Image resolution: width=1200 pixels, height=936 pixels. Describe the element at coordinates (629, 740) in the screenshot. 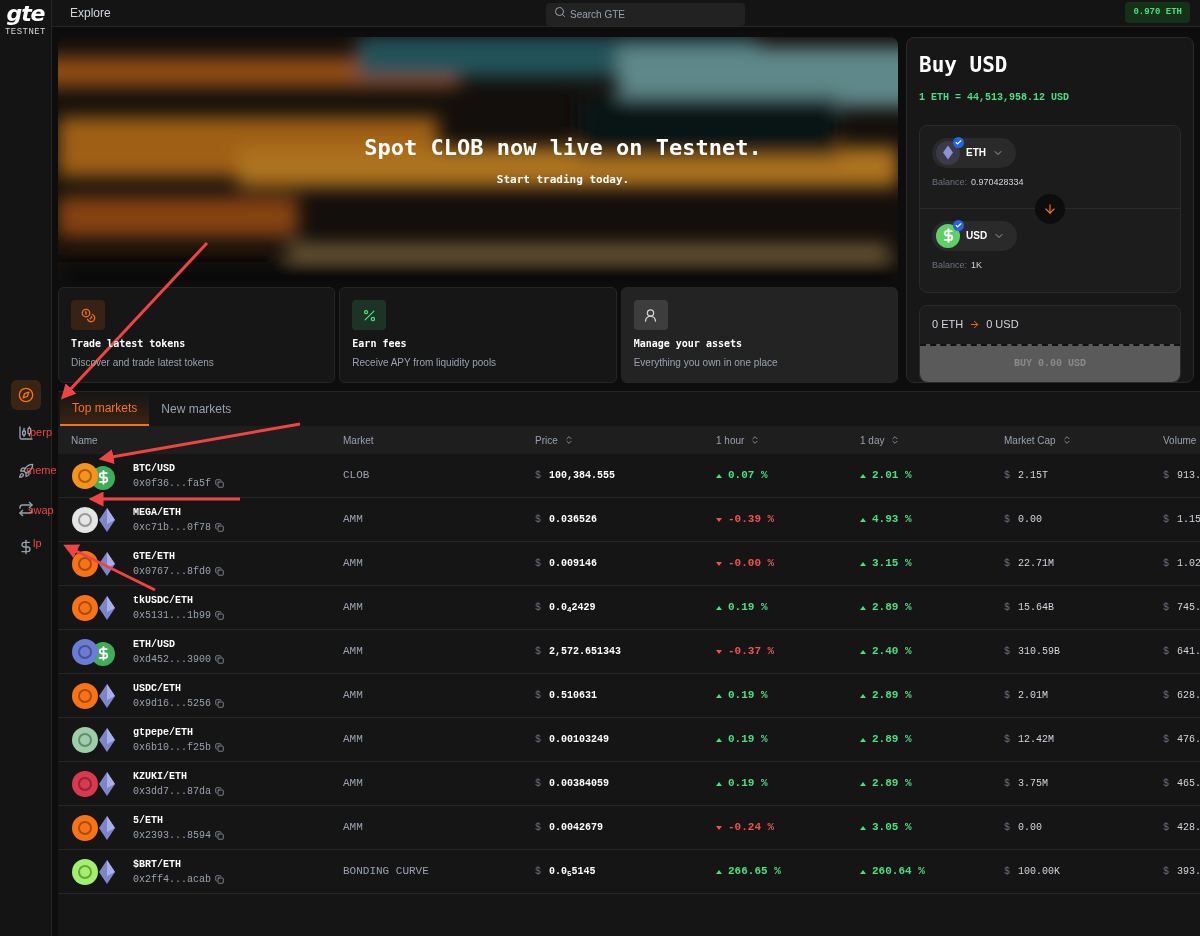

I see `market-row: gtpepe/ETH 0x6b10...f25b AMM $ 0.00103249 0.19 % 2.89 % $ 12.42M $ 476.` at that location.